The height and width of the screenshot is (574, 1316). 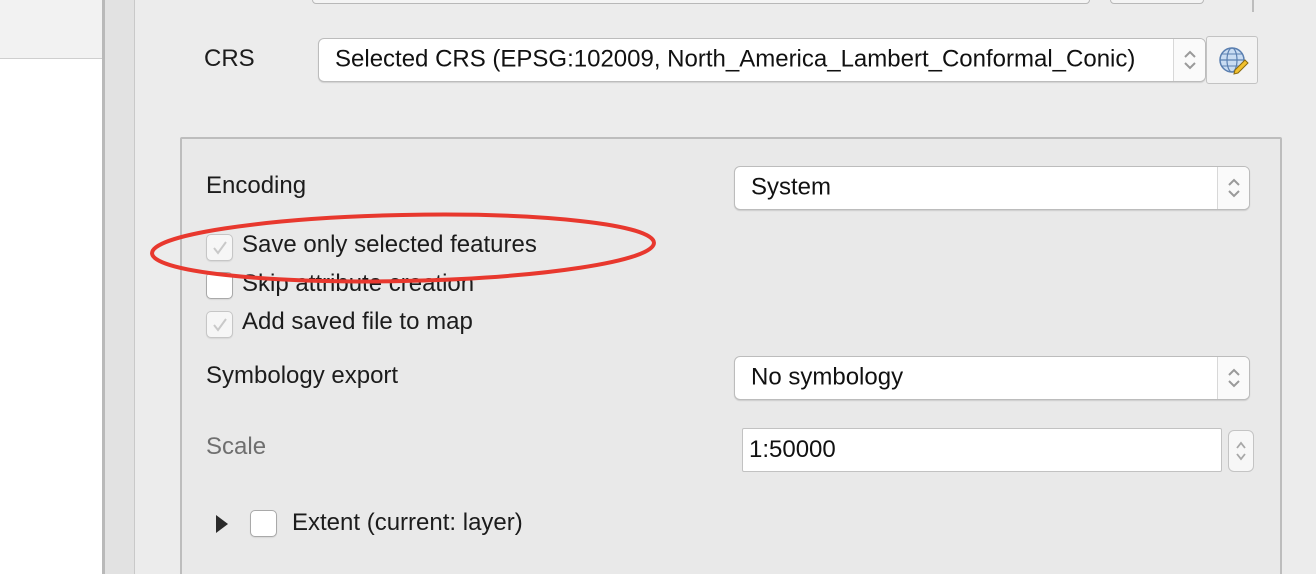 I want to click on window-gutter, so click(x=120, y=287).